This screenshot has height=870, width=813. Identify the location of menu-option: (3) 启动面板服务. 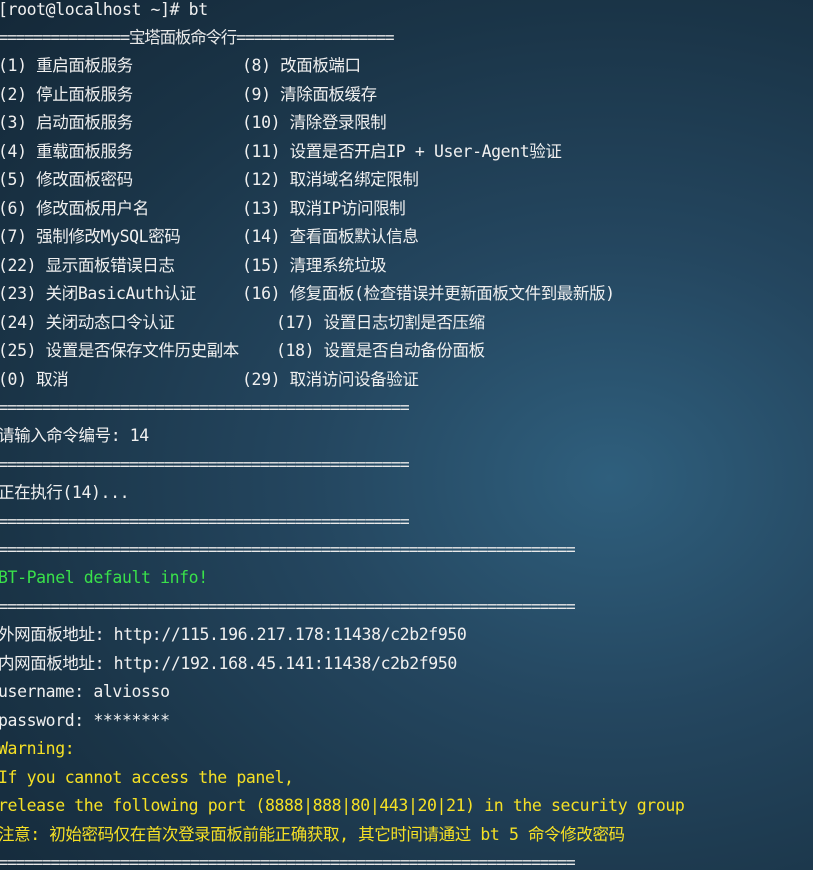
(66, 122).